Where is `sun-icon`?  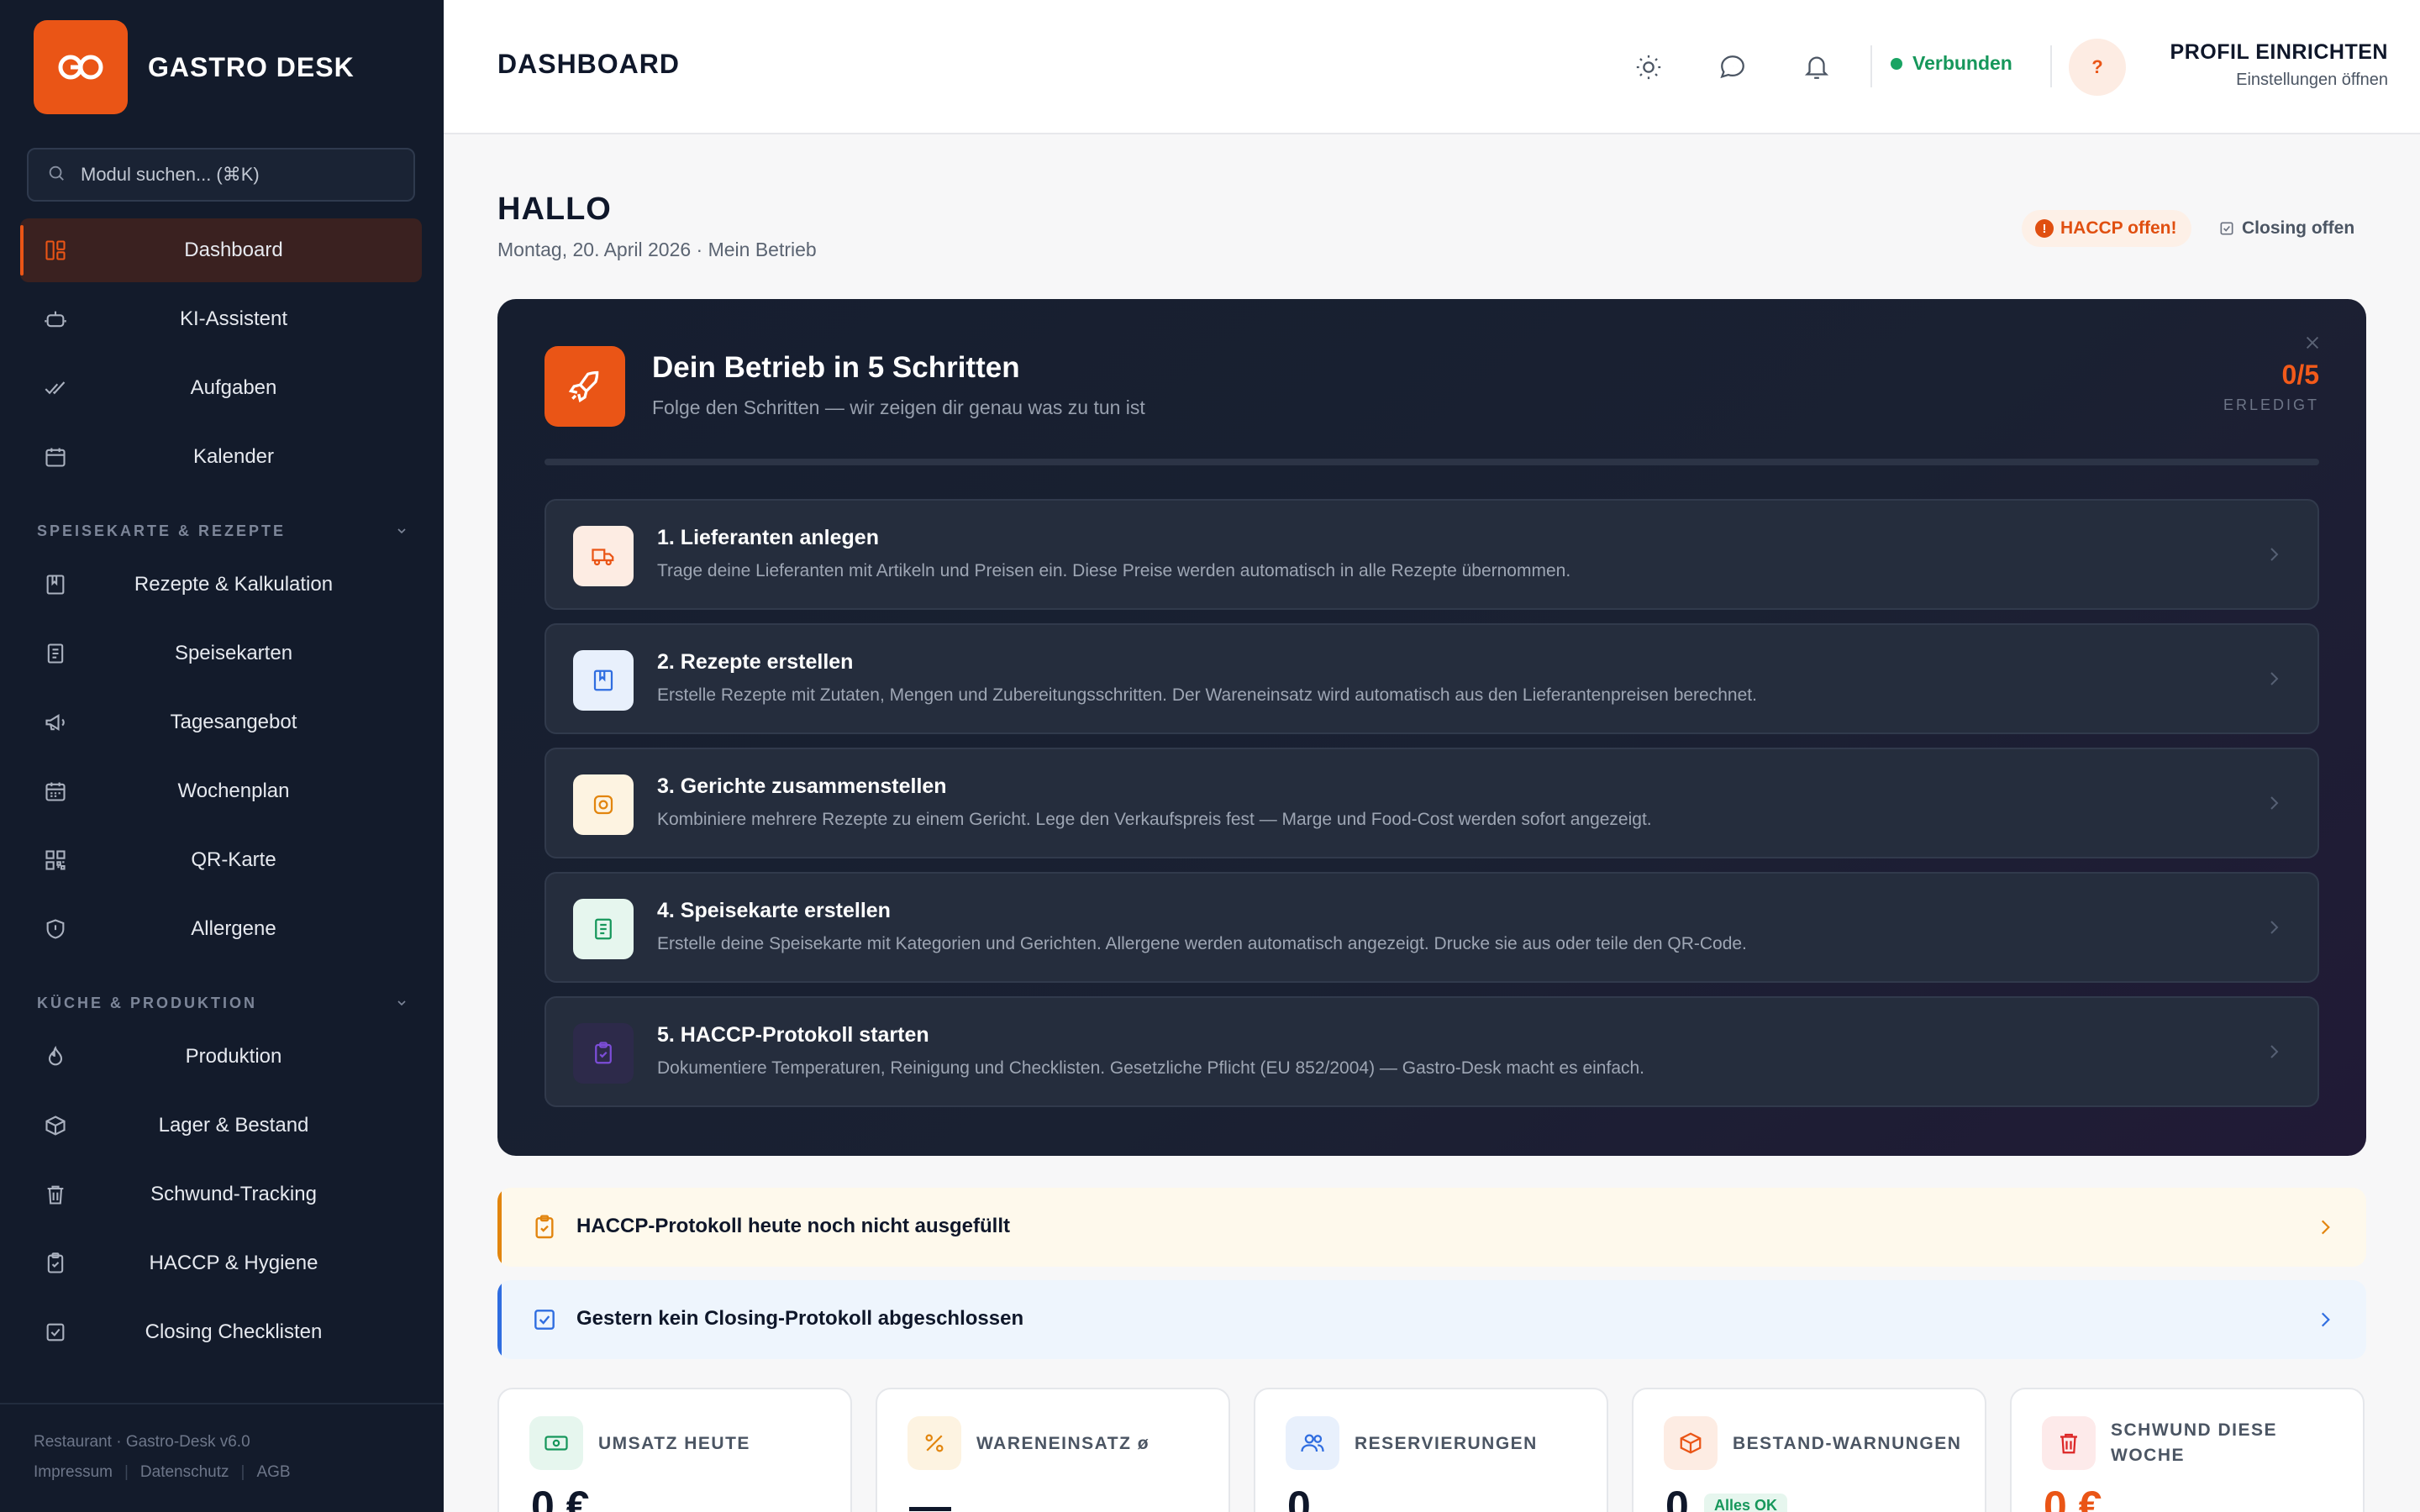 sun-icon is located at coordinates (1649, 67).